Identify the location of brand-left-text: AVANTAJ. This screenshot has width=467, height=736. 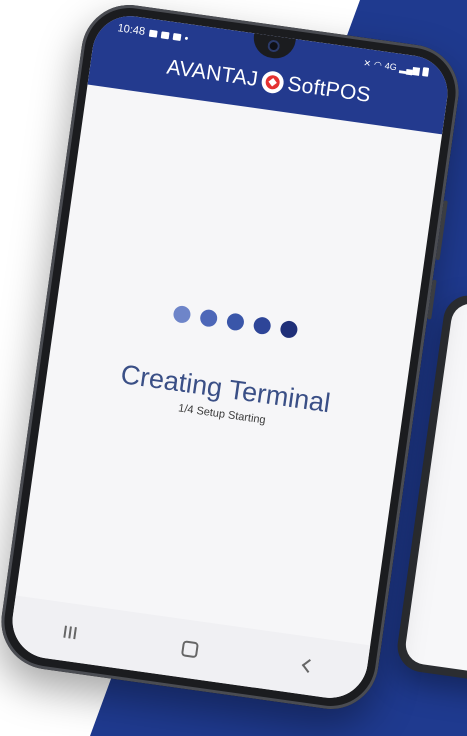
(212, 73).